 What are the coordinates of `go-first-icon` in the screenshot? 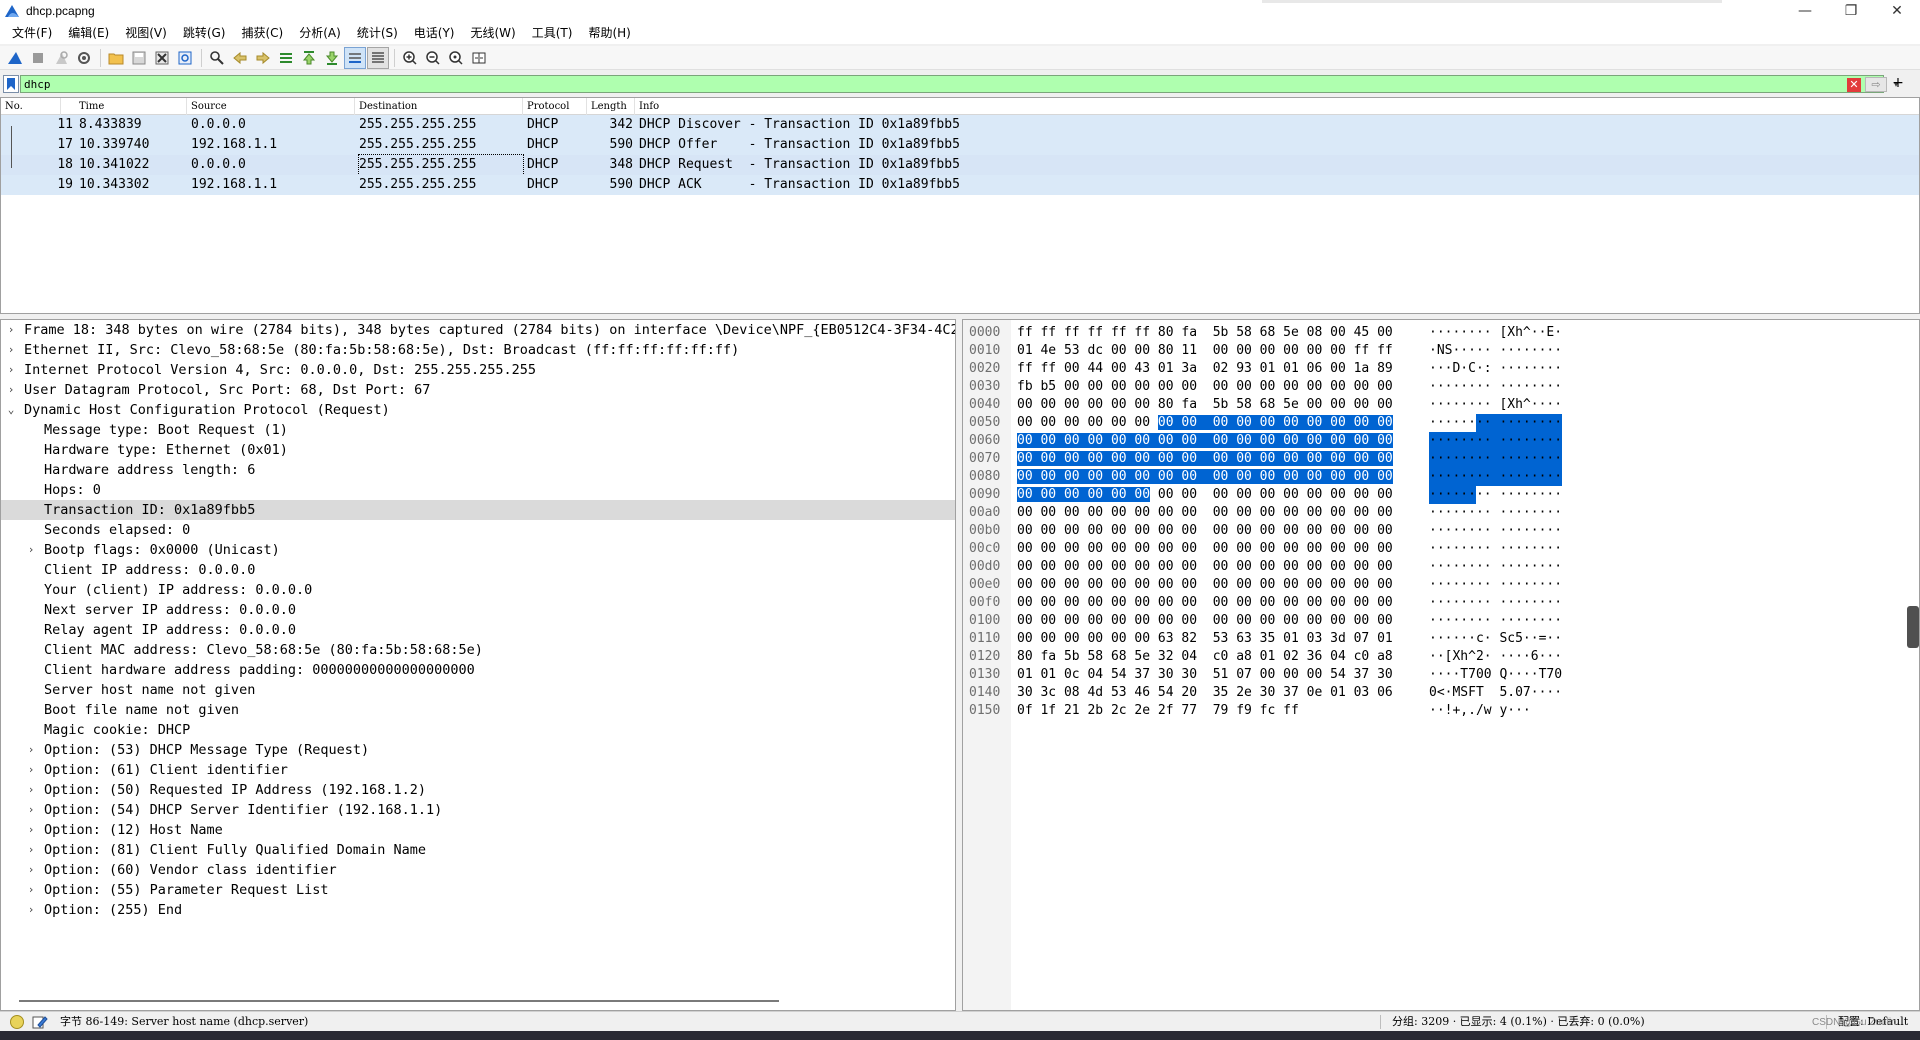 It's located at (309, 58).